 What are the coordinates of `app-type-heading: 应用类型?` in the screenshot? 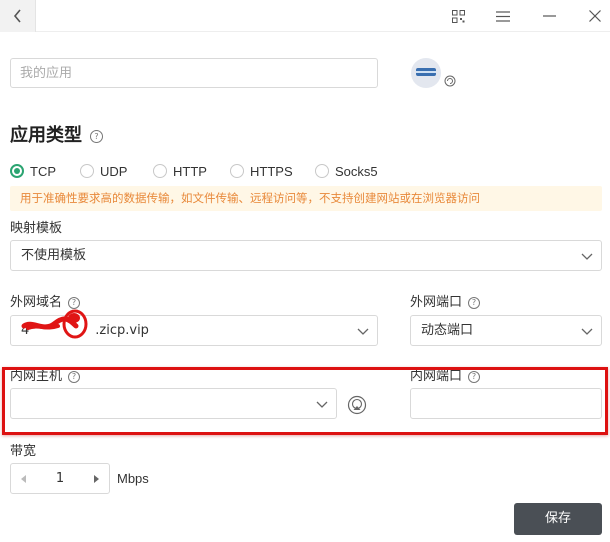 It's located at (56, 134).